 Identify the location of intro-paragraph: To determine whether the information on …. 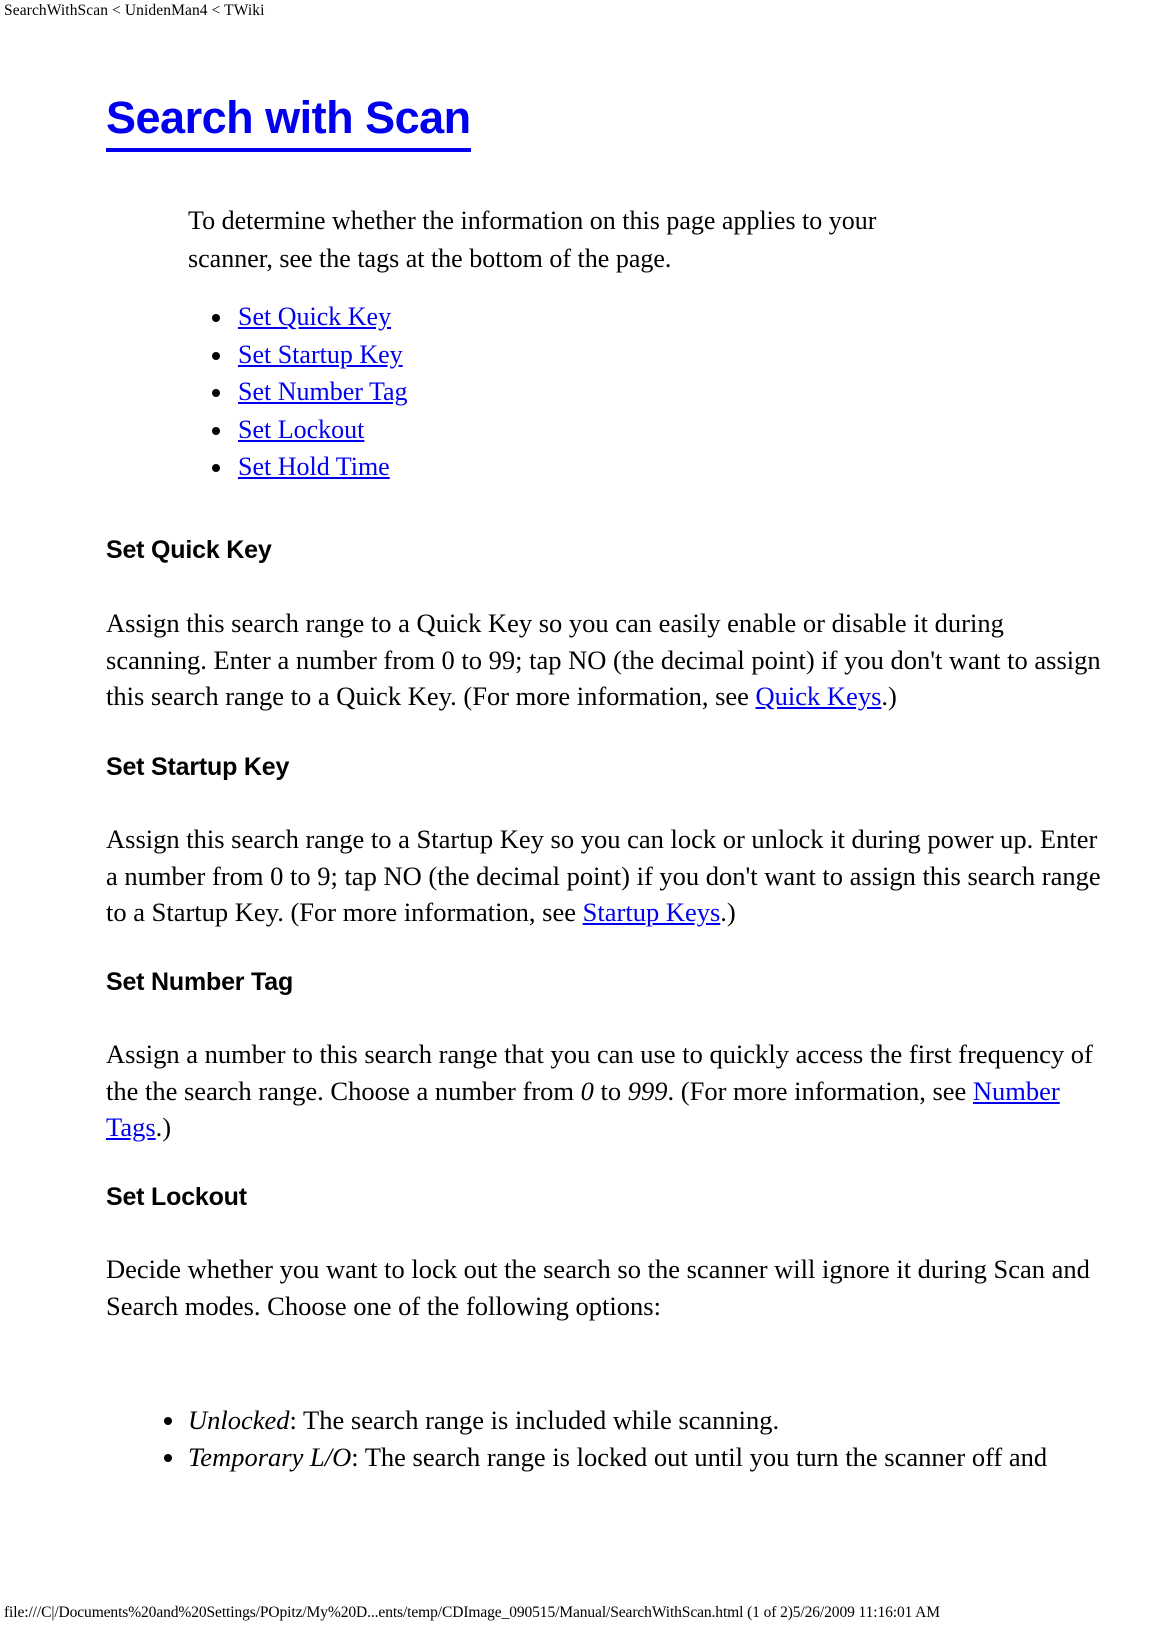
(532, 239).